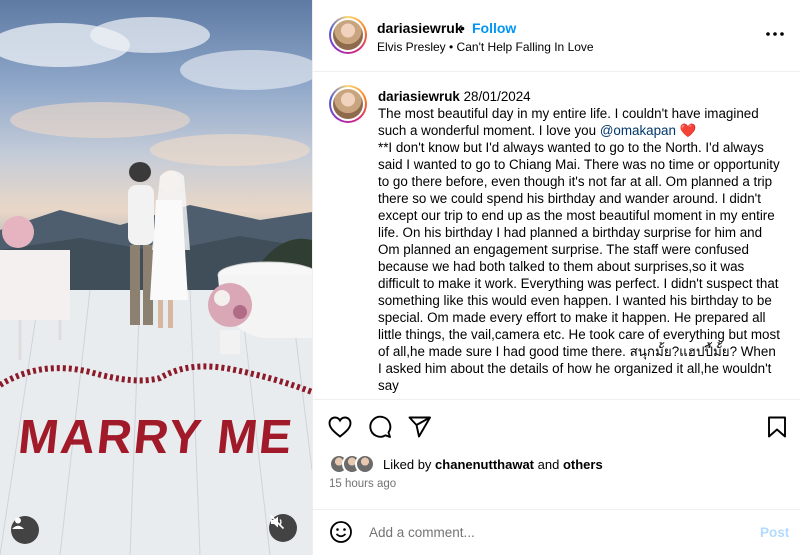 This screenshot has width=800, height=555. I want to click on comment-input, so click(549, 532).